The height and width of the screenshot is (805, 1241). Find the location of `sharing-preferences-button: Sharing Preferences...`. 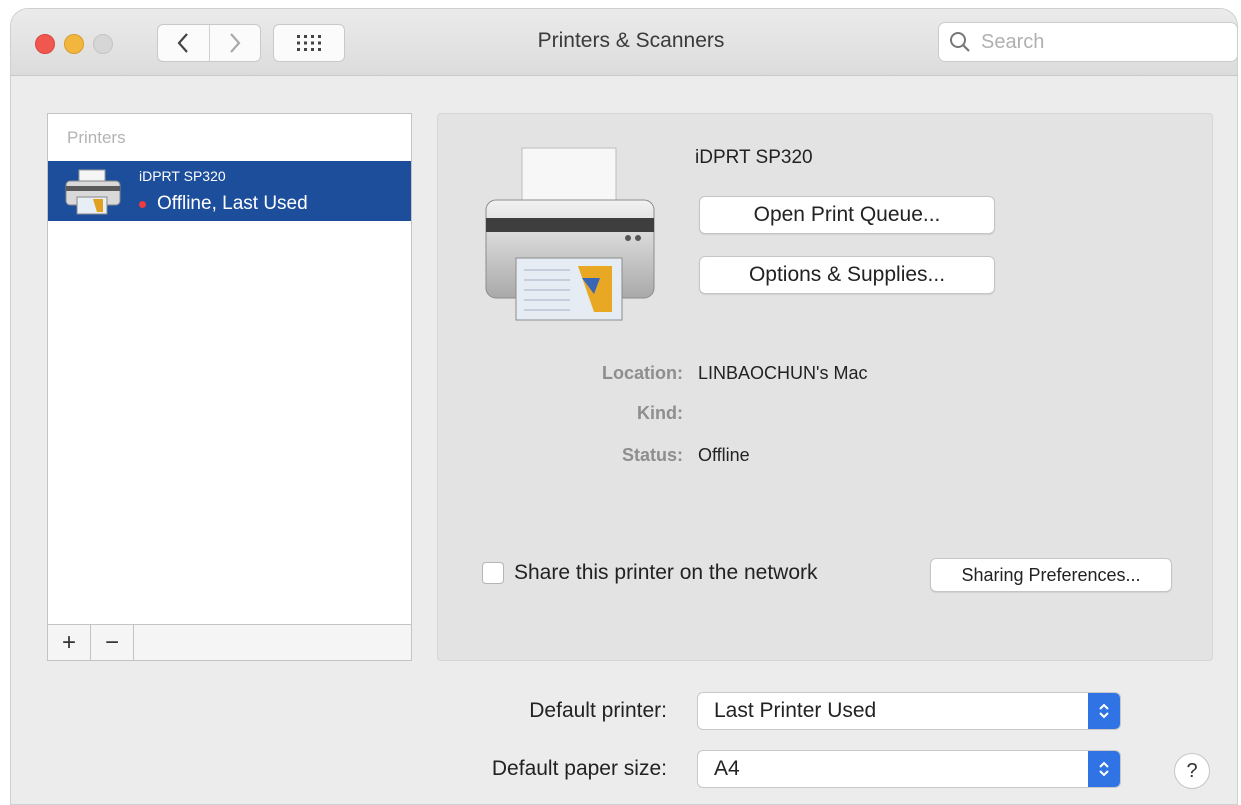

sharing-preferences-button: Sharing Preferences... is located at coordinates (1051, 575).